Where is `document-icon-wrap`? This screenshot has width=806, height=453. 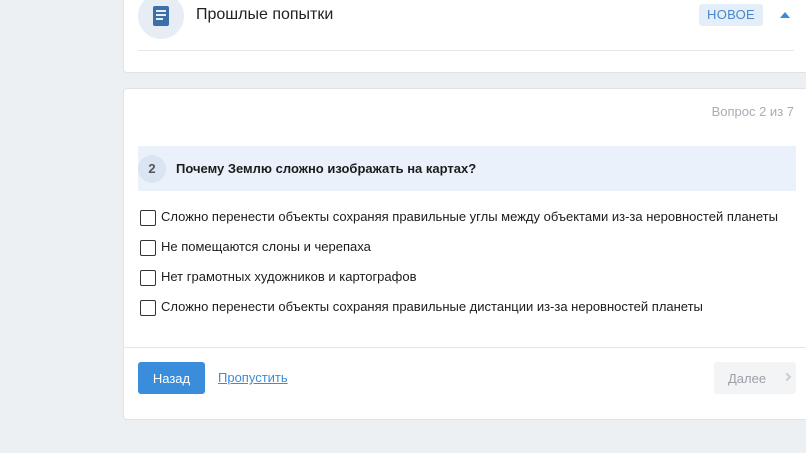
document-icon-wrap is located at coordinates (161, 19).